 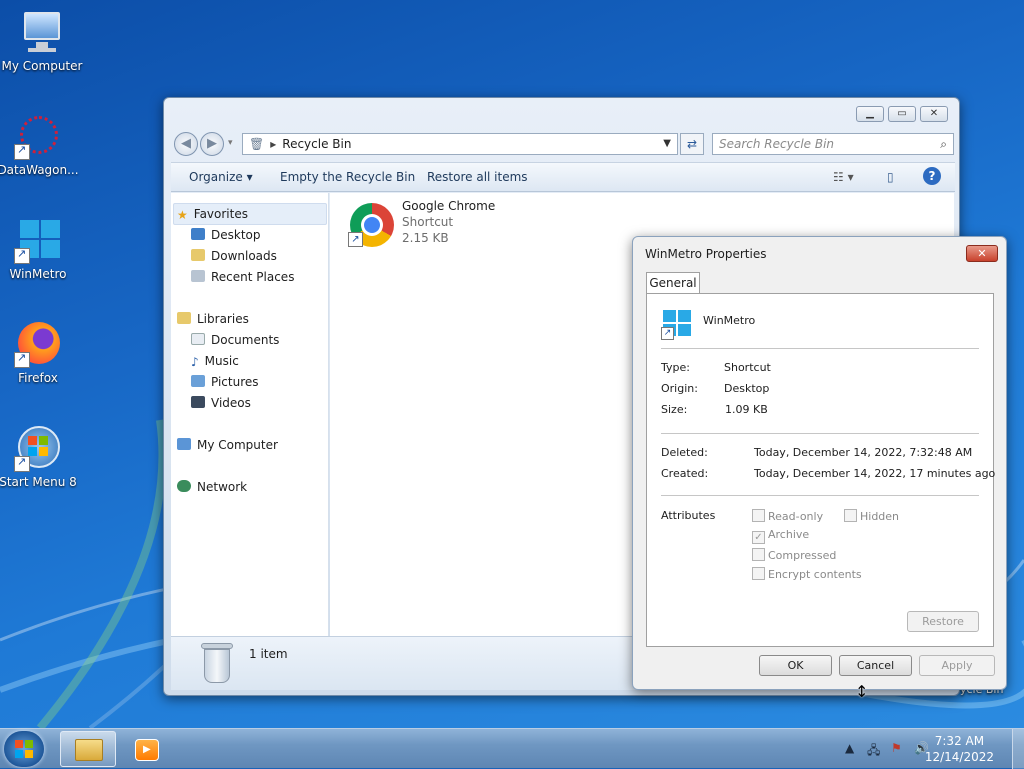 I want to click on nav-pictures: Pictures, so click(x=225, y=382).